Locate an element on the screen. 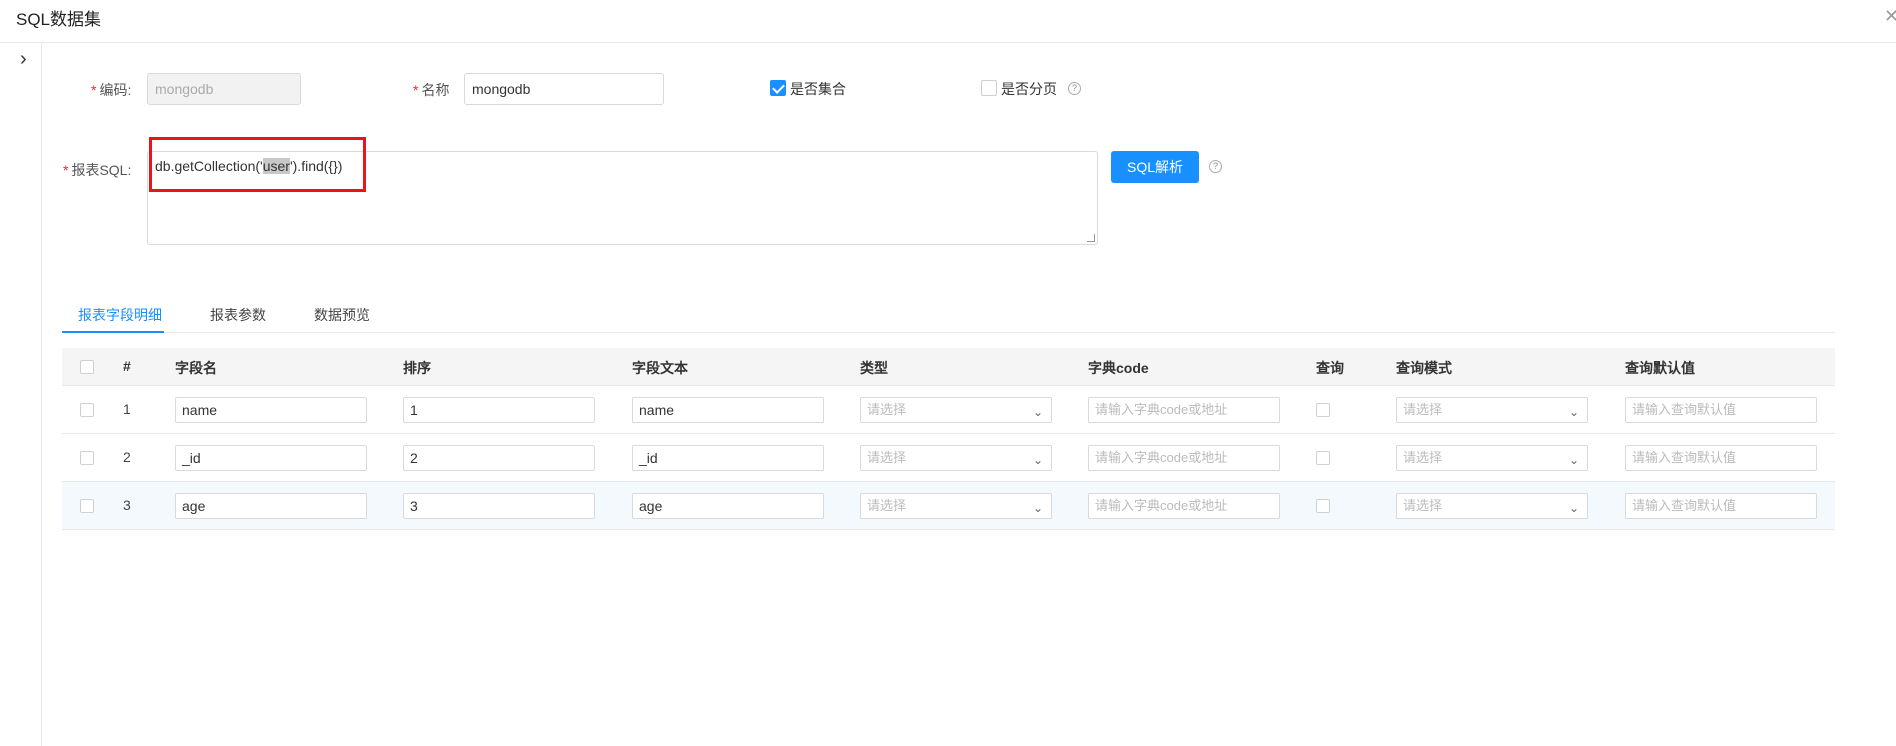 This screenshot has height=746, width=1896. tab-field-details: 报表字段明细 is located at coordinates (120, 315).